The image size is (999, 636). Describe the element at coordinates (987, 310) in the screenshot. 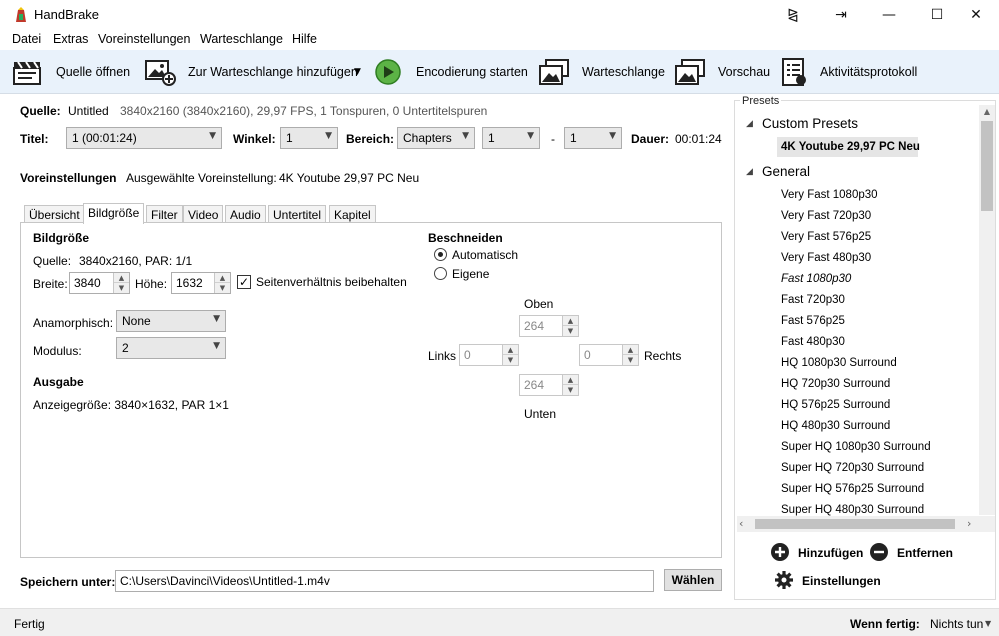

I see `presets-vscrollbar: ▲` at that location.